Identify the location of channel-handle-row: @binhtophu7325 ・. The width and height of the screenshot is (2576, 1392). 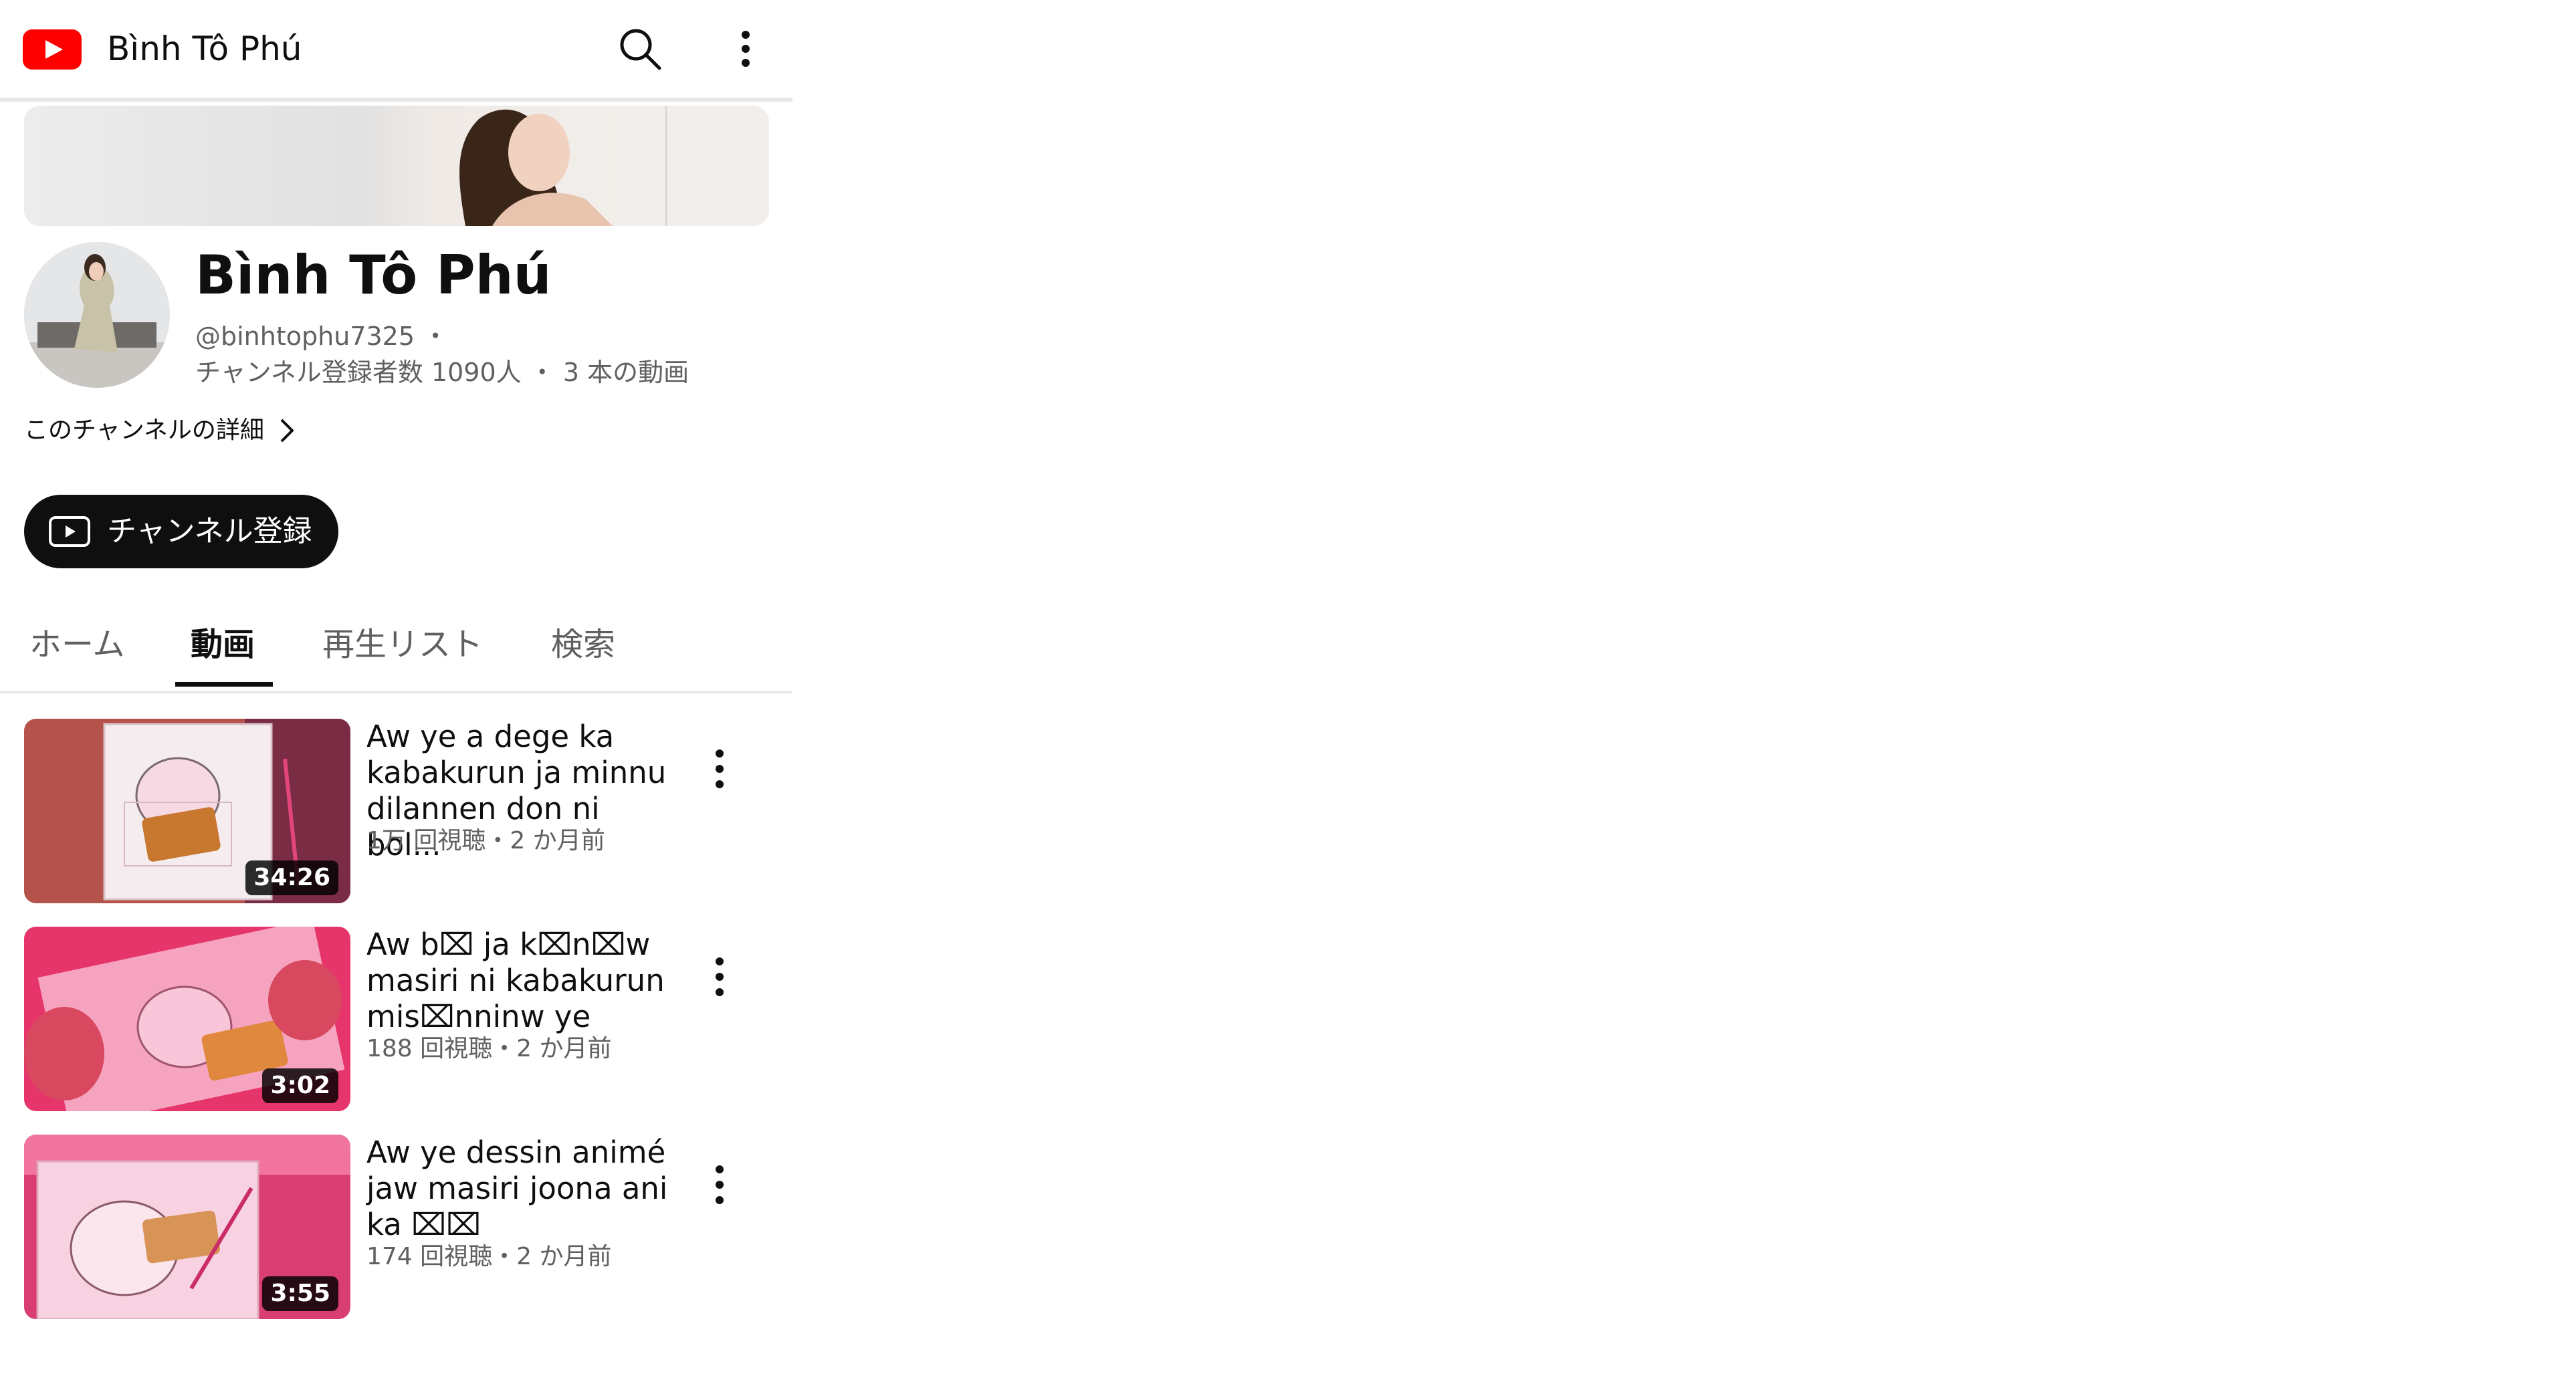
(321, 336).